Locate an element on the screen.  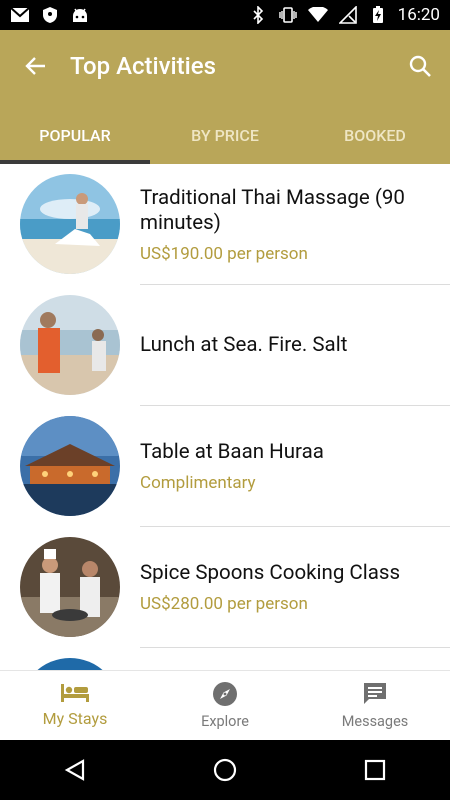
shield-icon is located at coordinates (50, 15).